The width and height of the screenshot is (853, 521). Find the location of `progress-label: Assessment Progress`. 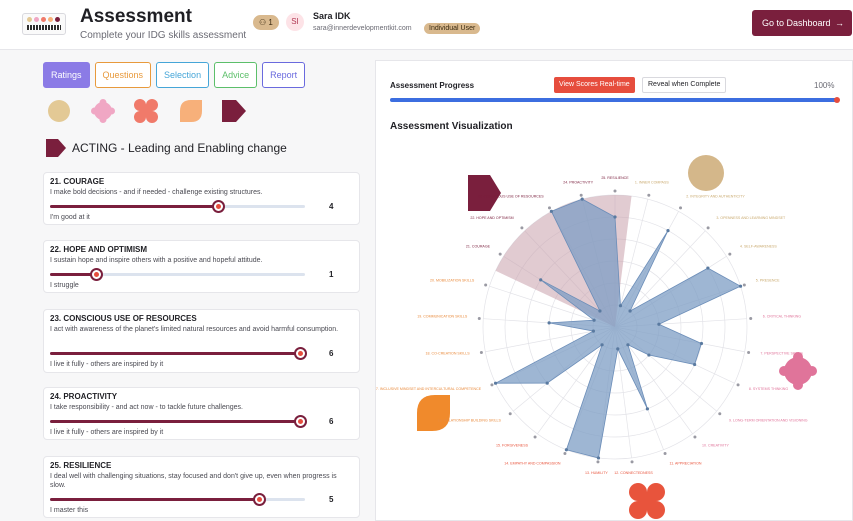

progress-label: Assessment Progress is located at coordinates (432, 85).